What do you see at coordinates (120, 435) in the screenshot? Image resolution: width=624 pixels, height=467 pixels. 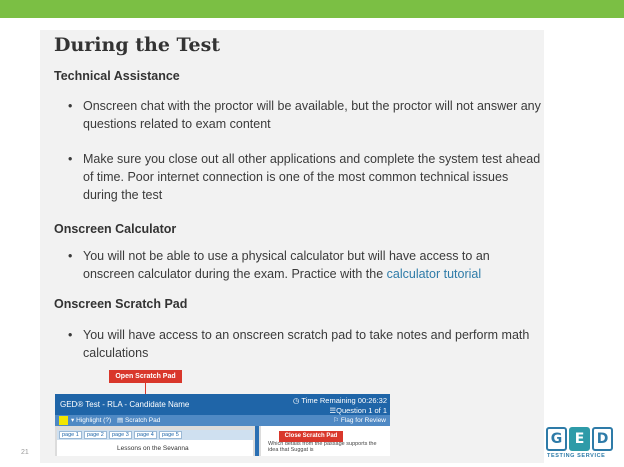 I see `tab-page-3: page 3` at bounding box center [120, 435].